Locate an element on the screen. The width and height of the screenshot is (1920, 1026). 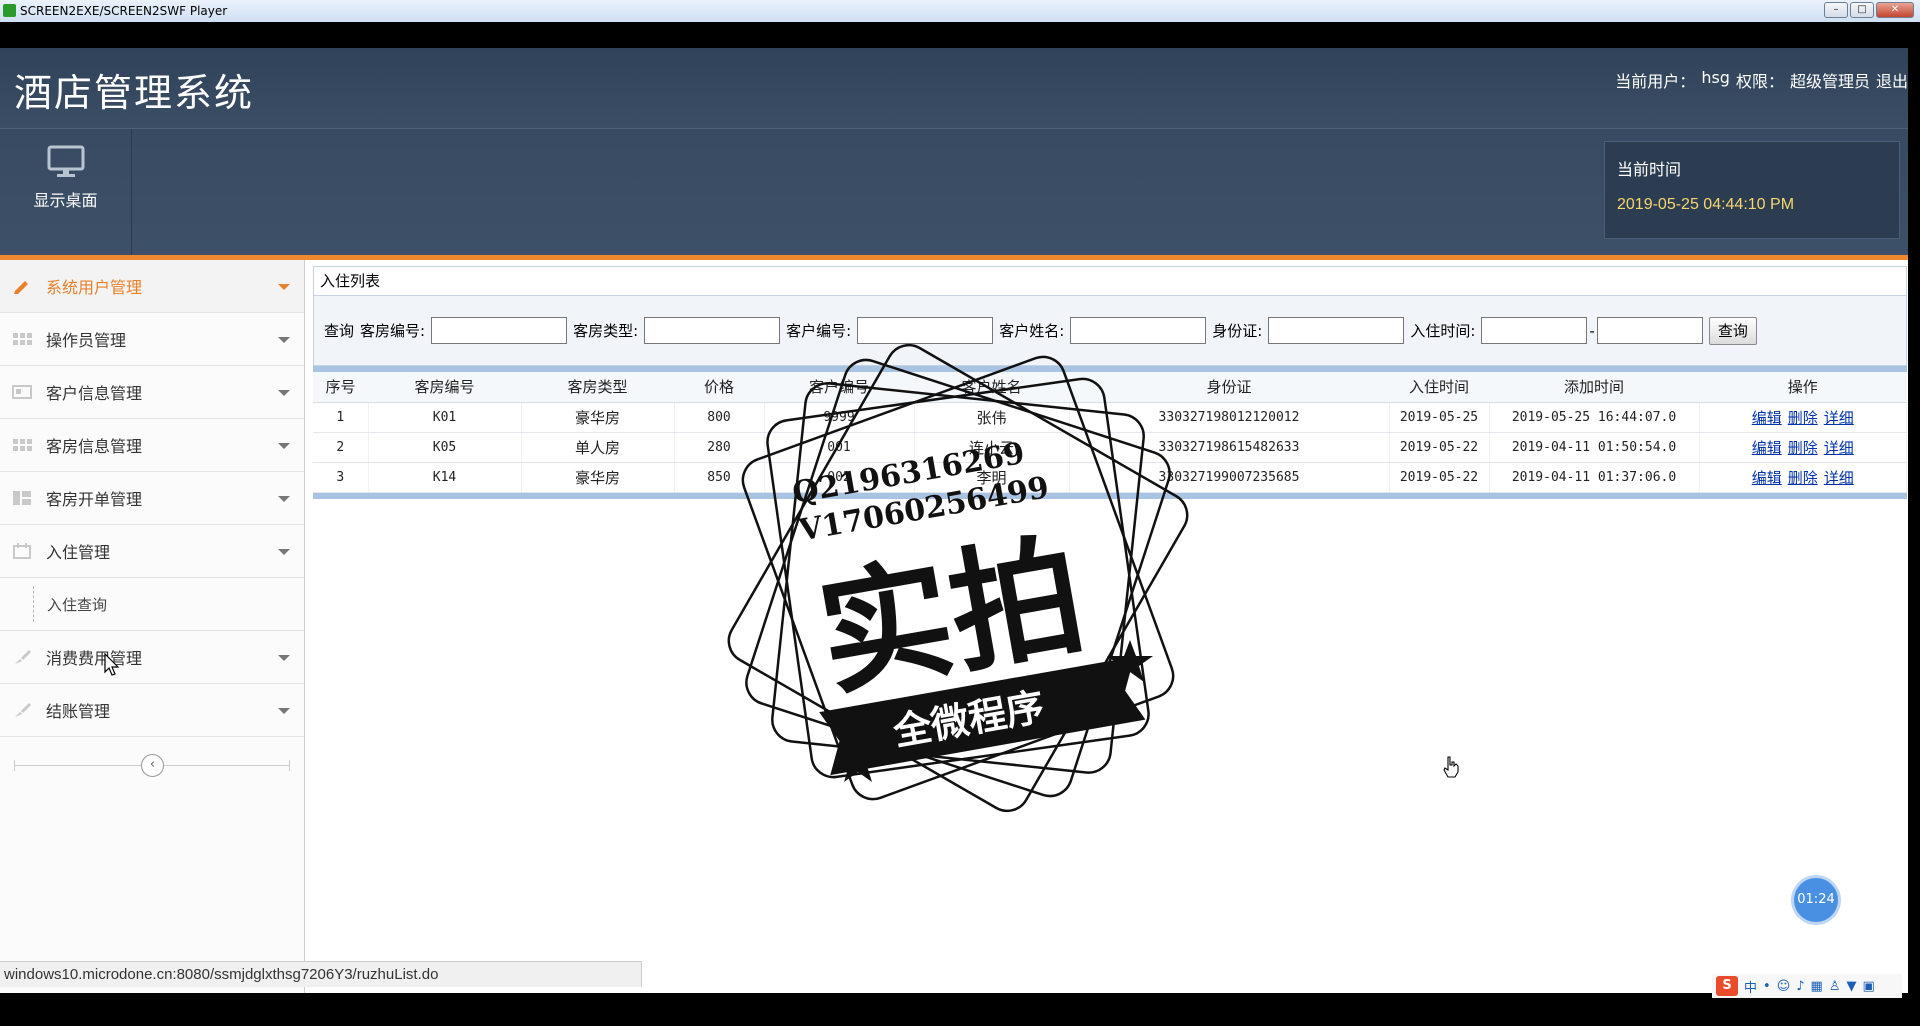
query-prefix: 查询 is located at coordinates (339, 331).